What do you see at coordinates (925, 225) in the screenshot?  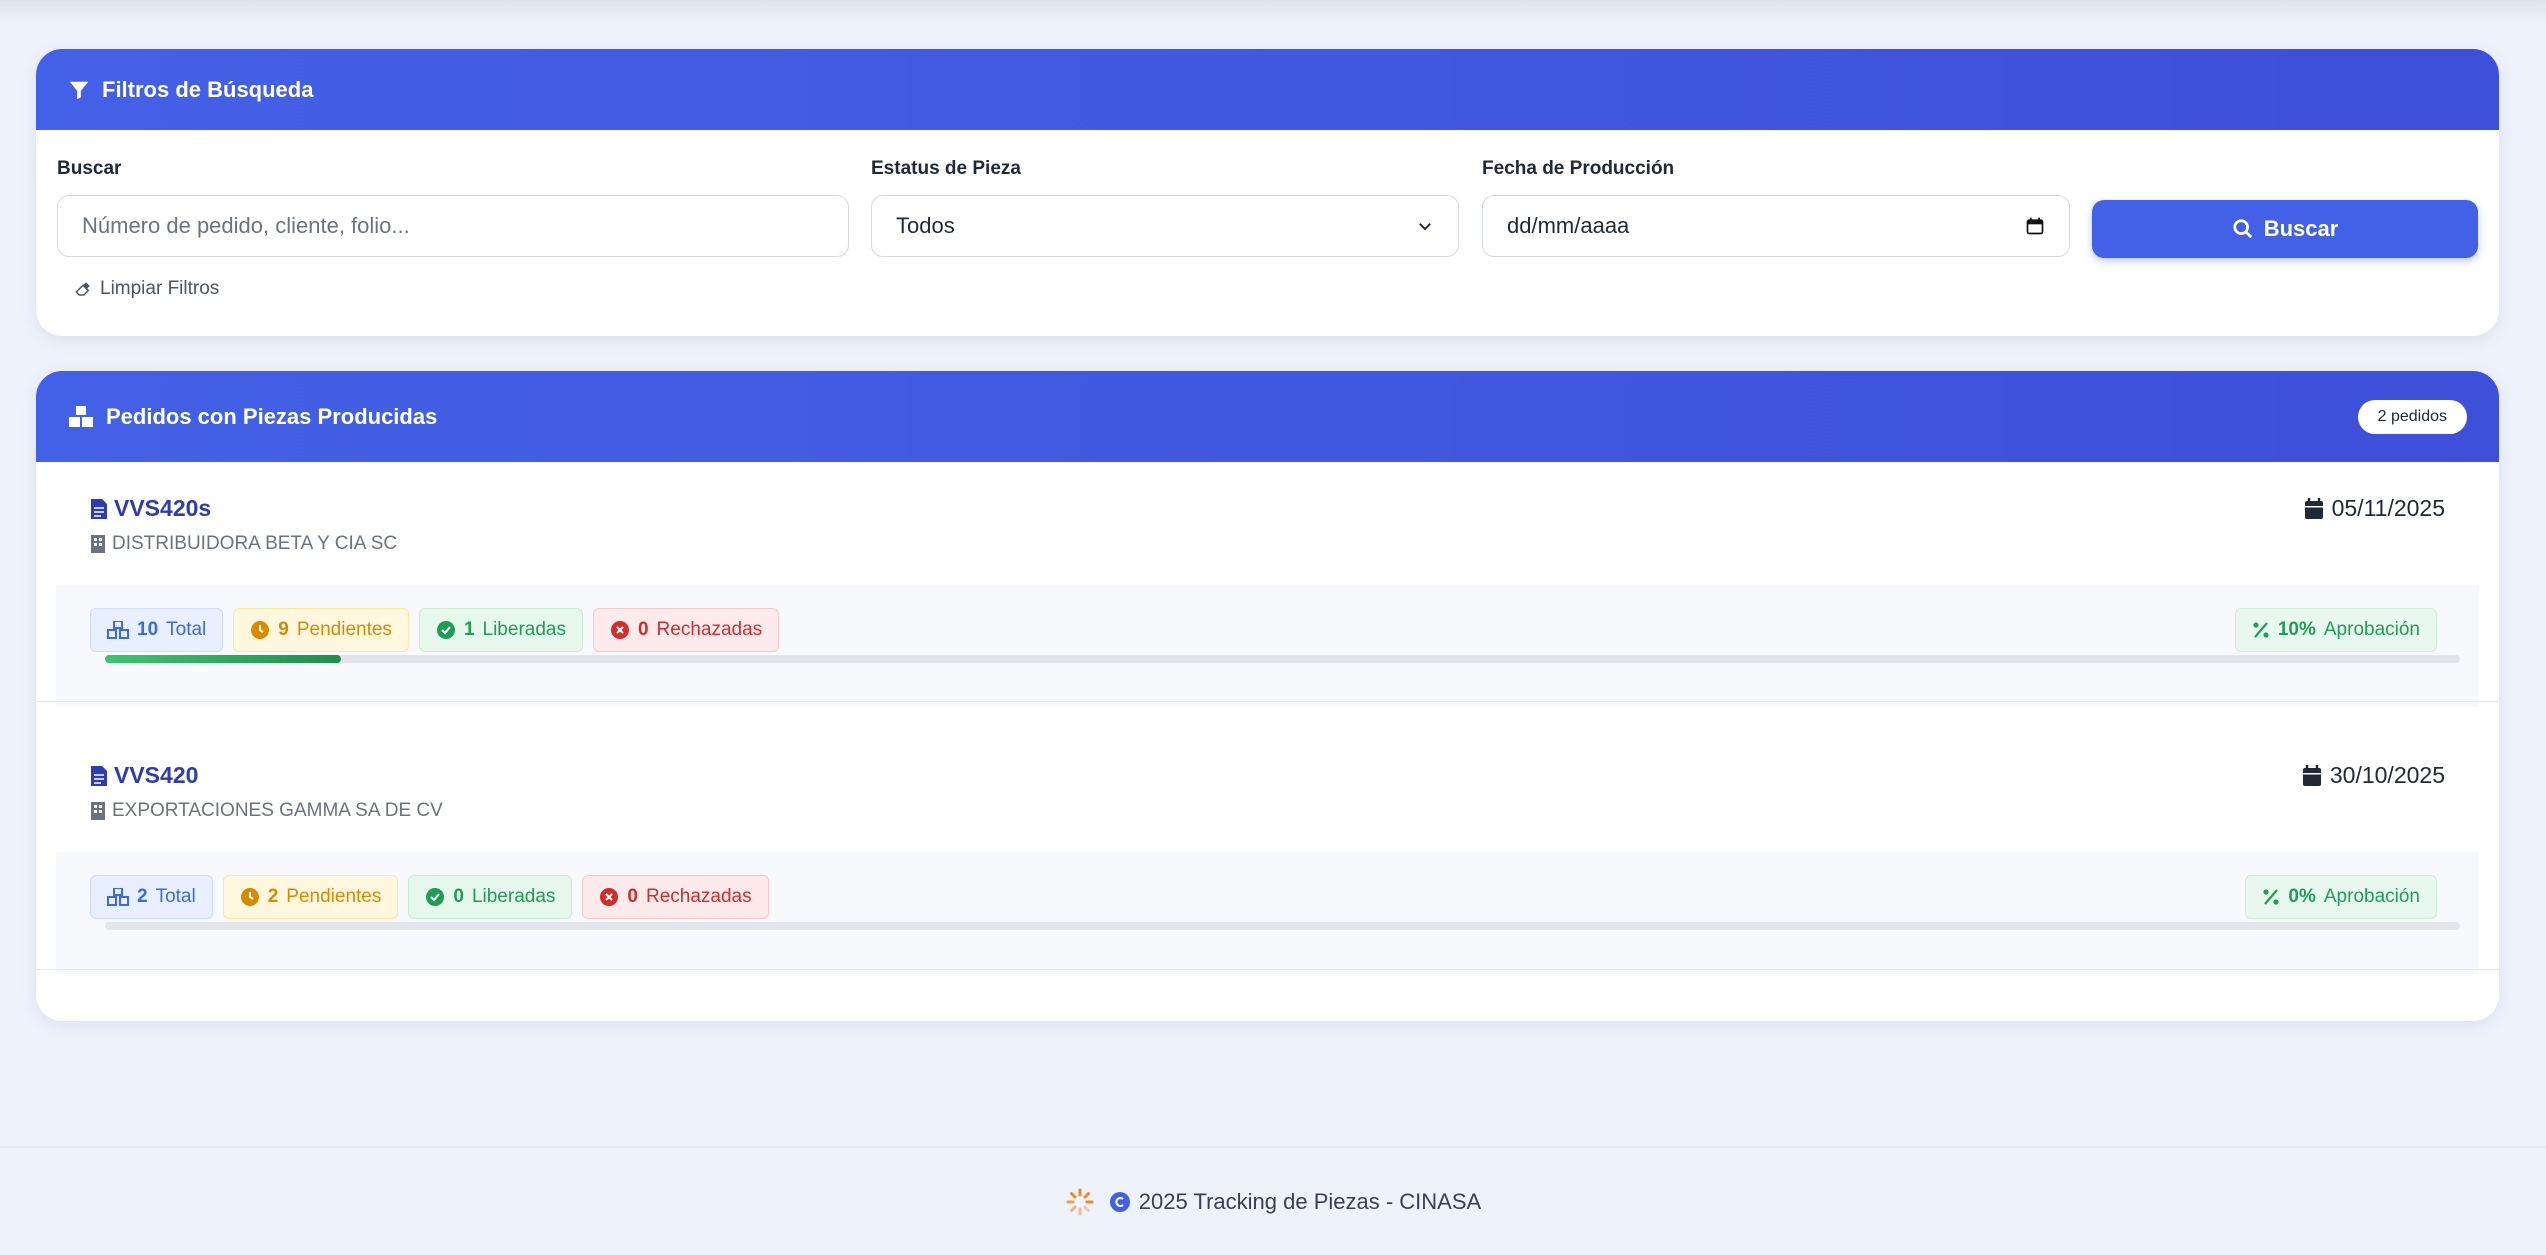 I see `status-value: Todos` at bounding box center [925, 225].